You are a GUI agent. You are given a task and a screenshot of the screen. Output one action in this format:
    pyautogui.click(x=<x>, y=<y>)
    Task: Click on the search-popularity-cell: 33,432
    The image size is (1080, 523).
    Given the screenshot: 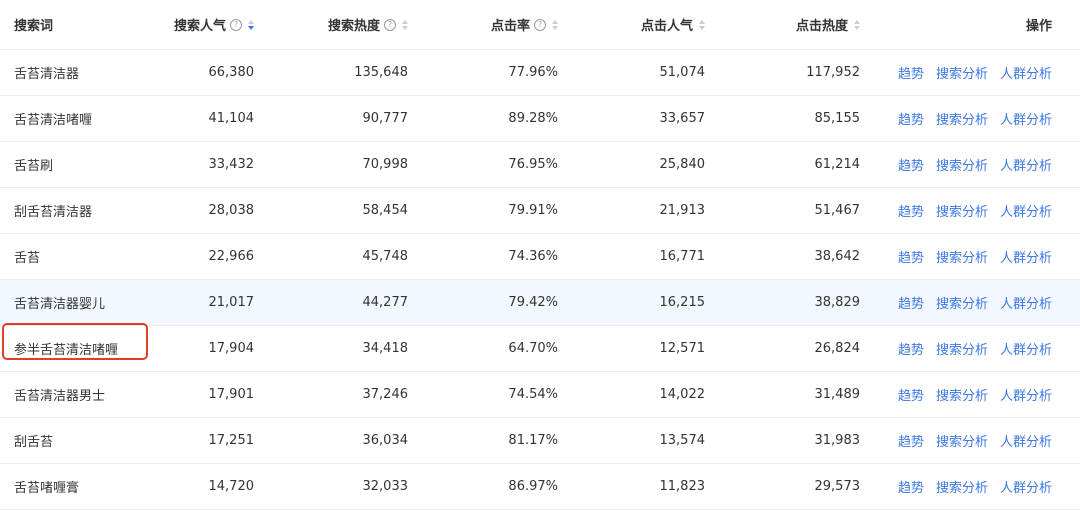 What is the action you would take?
    pyautogui.click(x=231, y=164)
    